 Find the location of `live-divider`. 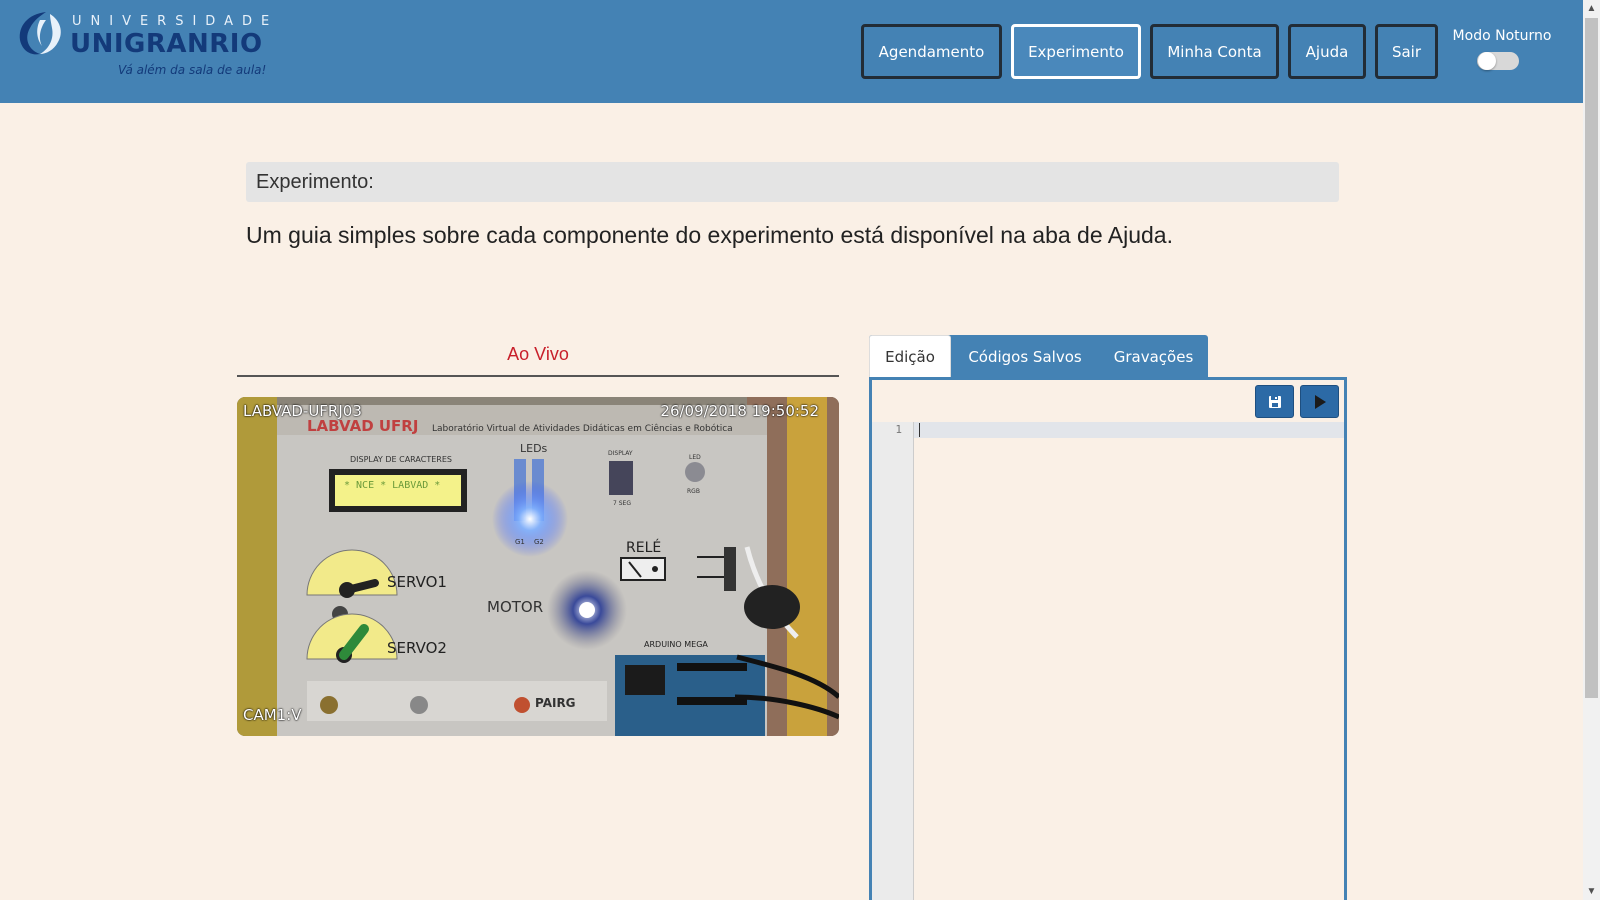

live-divider is located at coordinates (538, 376).